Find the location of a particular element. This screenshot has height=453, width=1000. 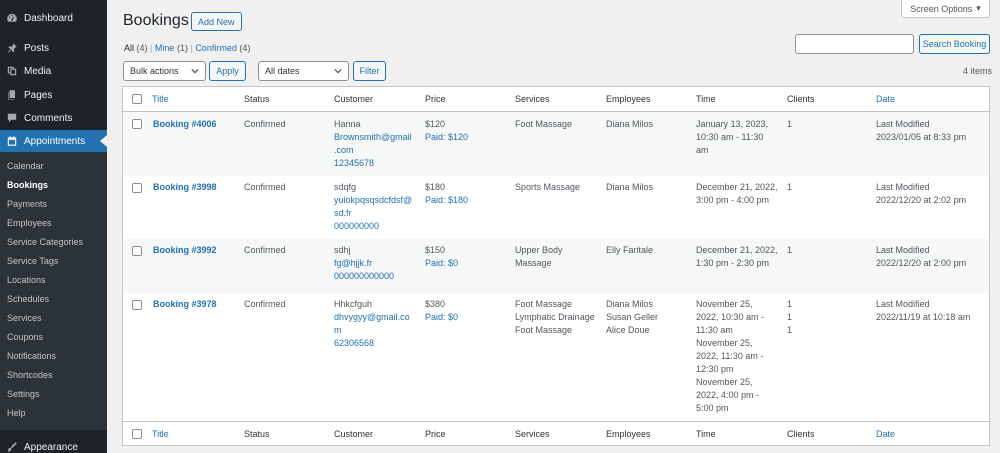

paid-value: Paid: $0 is located at coordinates (442, 263).